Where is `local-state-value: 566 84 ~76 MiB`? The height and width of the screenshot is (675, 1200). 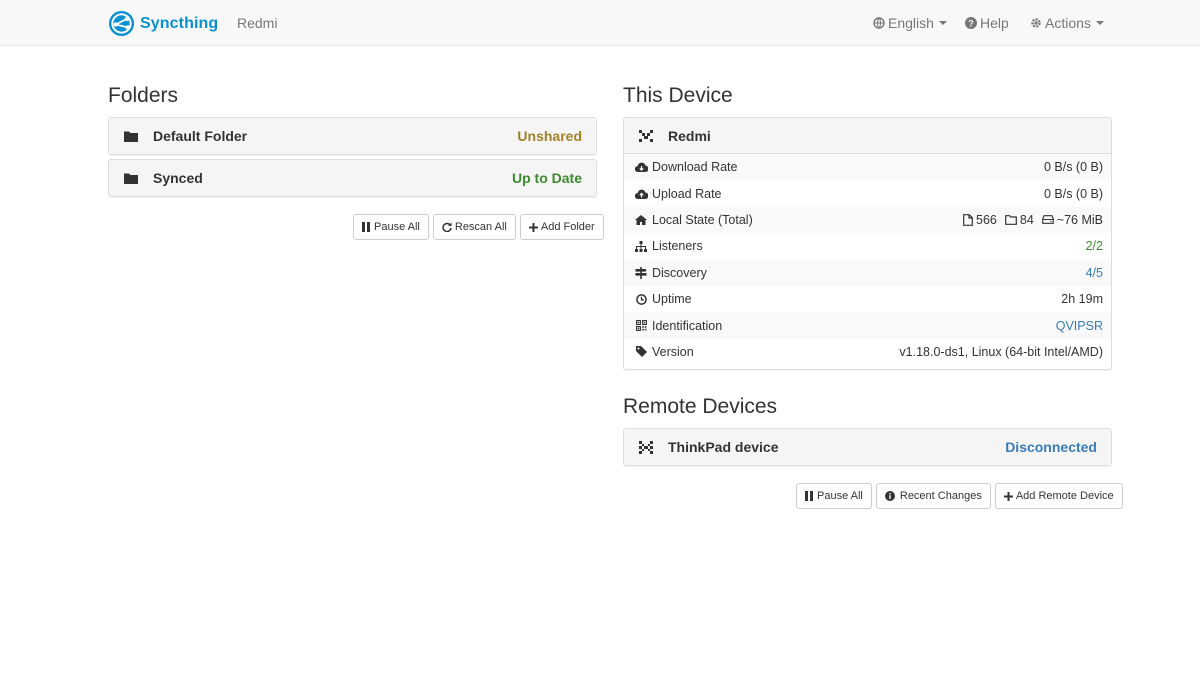
local-state-value: 566 84 ~76 MiB is located at coordinates (1029, 220).